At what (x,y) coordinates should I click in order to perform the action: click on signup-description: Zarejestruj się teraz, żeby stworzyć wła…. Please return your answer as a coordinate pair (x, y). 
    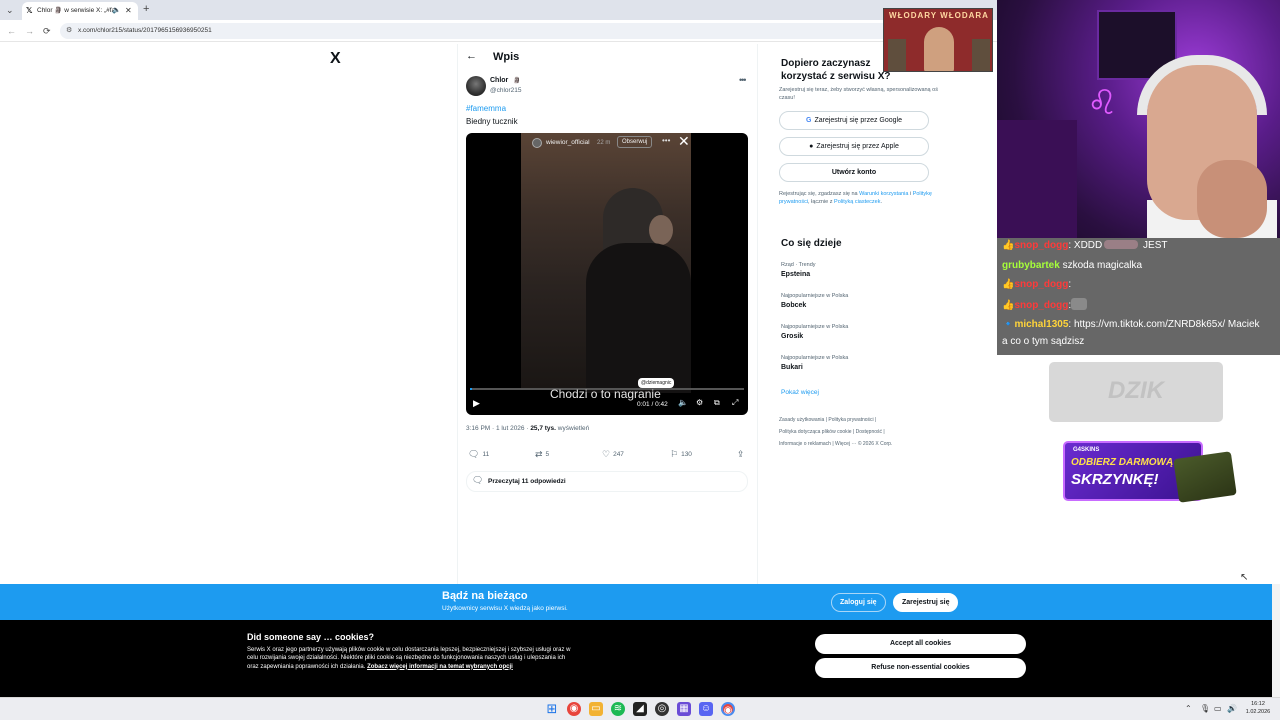
    Looking at the image, I should click on (858, 94).